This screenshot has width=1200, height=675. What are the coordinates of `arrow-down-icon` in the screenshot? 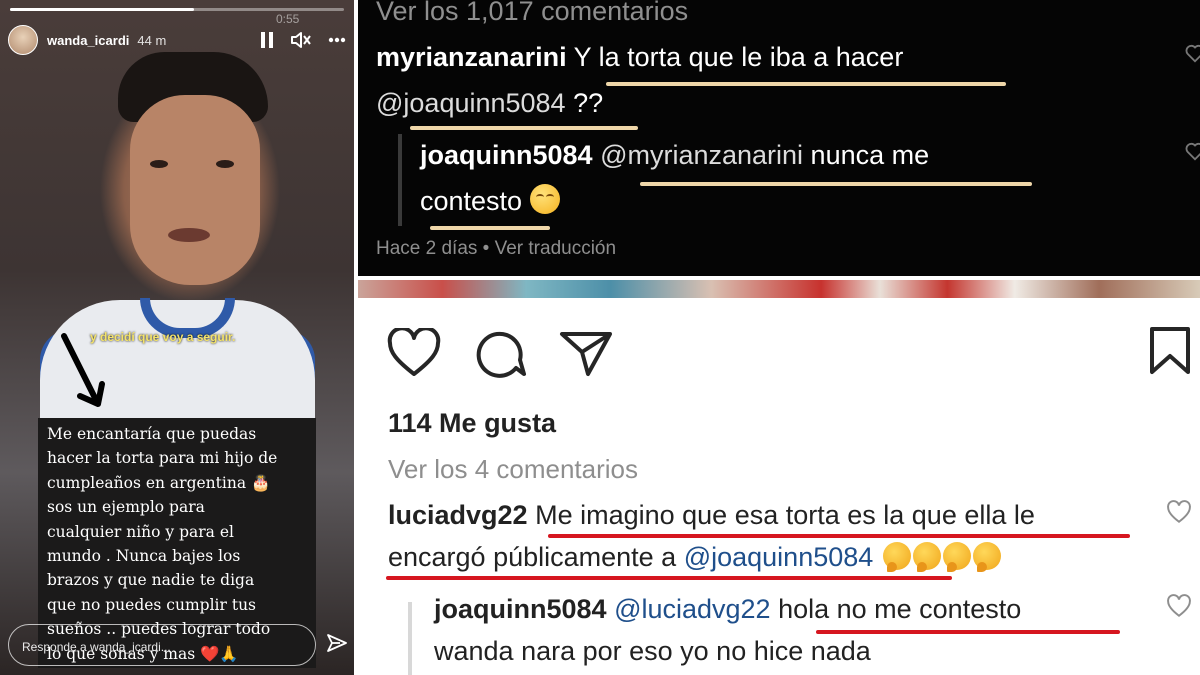 It's located at (82, 372).